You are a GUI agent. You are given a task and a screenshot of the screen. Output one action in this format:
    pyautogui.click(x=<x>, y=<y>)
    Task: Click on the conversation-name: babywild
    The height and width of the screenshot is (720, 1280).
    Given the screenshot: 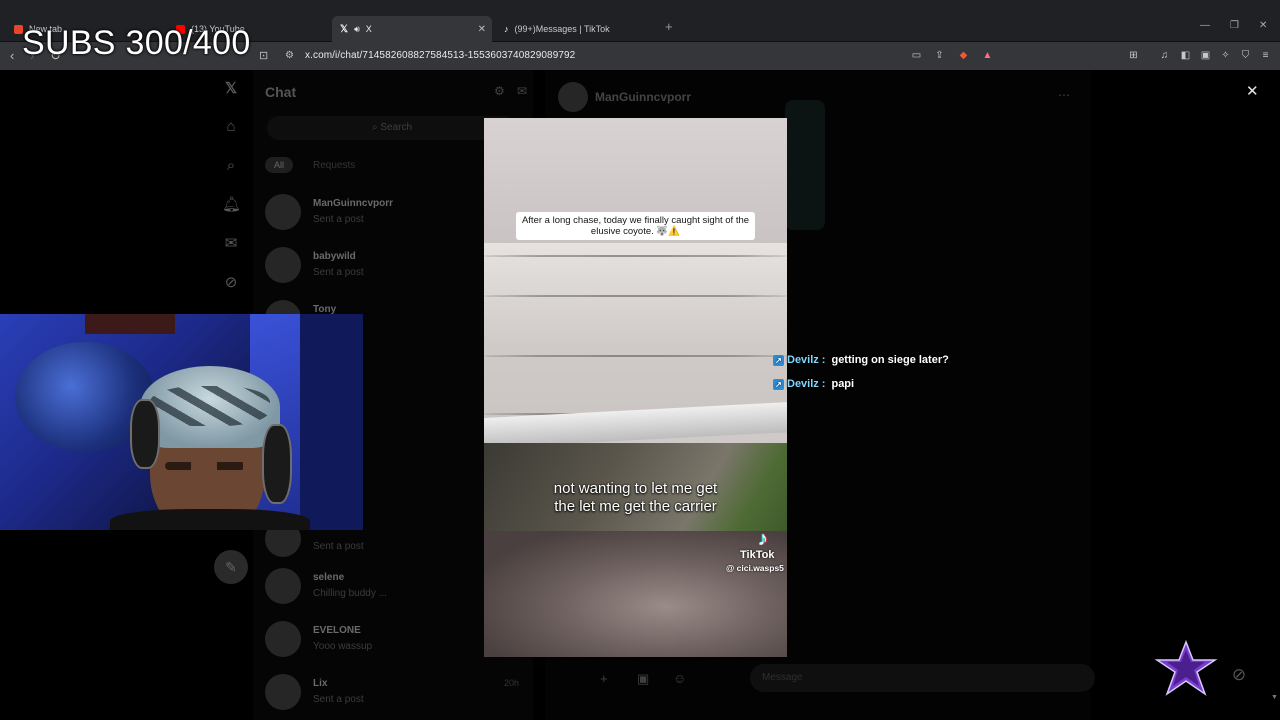 What is the action you would take?
    pyautogui.click(x=334, y=256)
    